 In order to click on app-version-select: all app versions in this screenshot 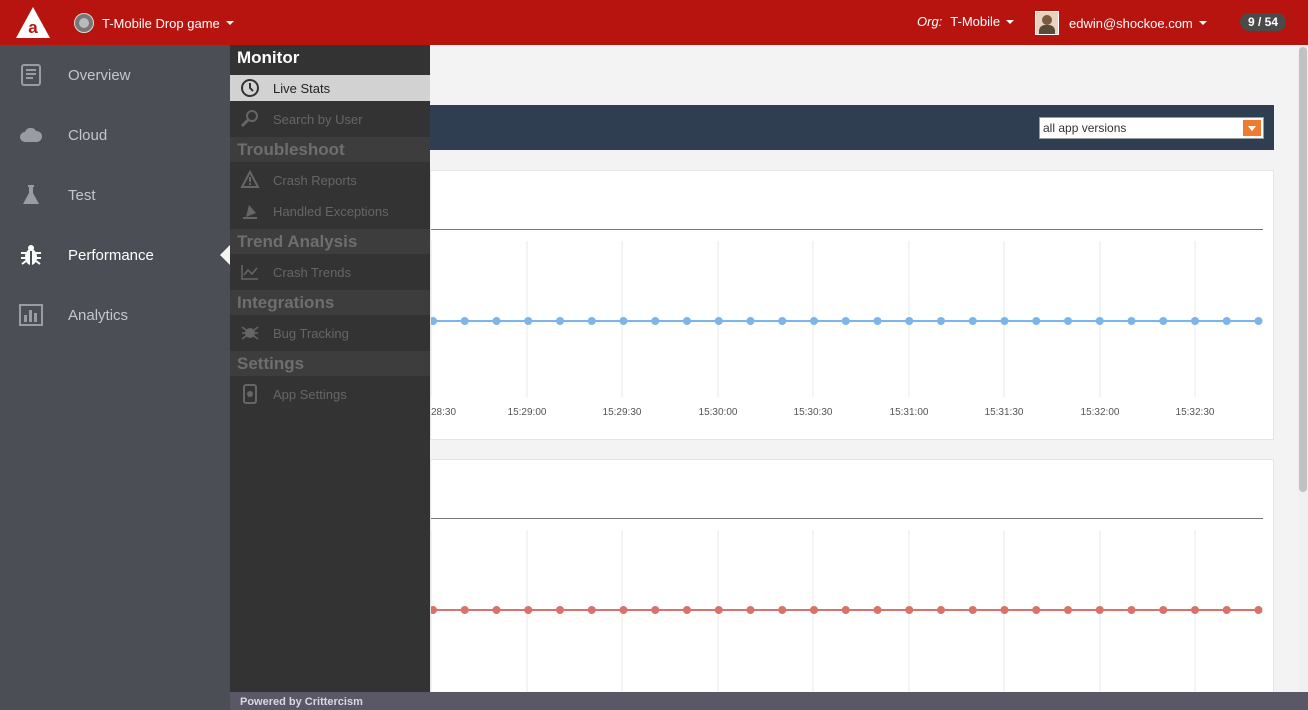, I will do `click(1151, 128)`.